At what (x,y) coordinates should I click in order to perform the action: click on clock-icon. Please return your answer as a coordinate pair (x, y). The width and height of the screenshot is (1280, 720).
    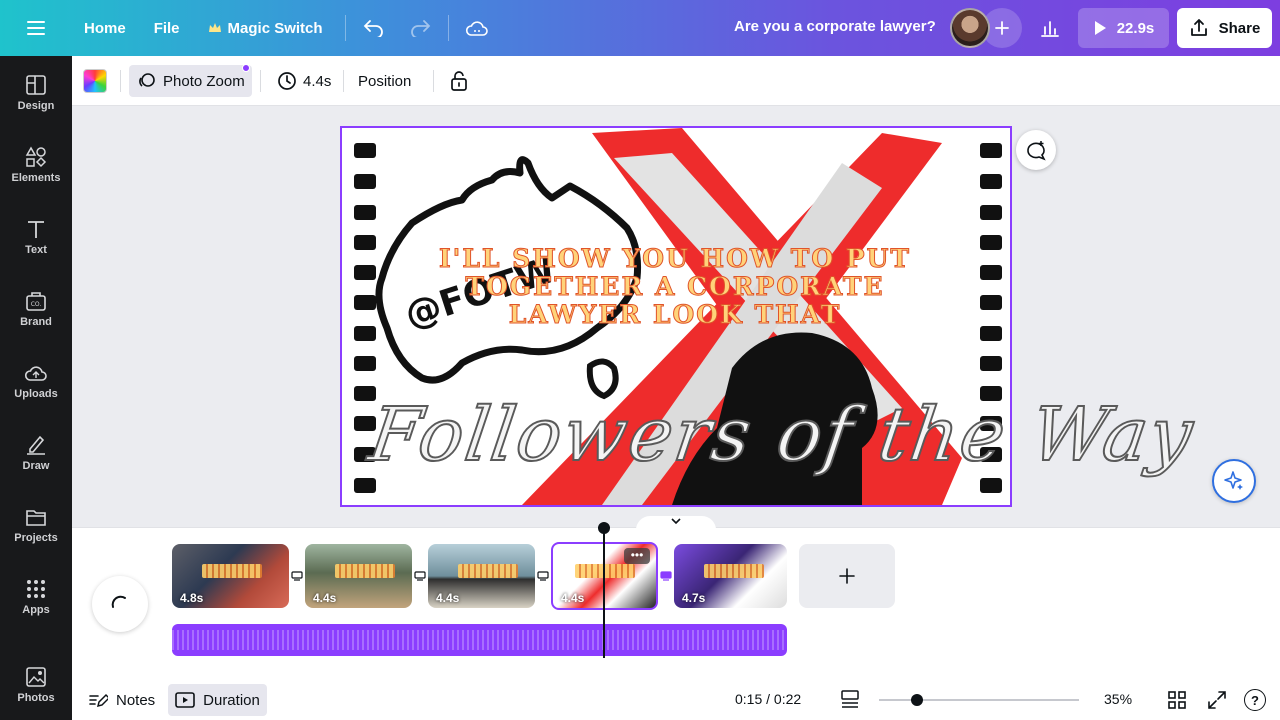
    Looking at the image, I should click on (287, 81).